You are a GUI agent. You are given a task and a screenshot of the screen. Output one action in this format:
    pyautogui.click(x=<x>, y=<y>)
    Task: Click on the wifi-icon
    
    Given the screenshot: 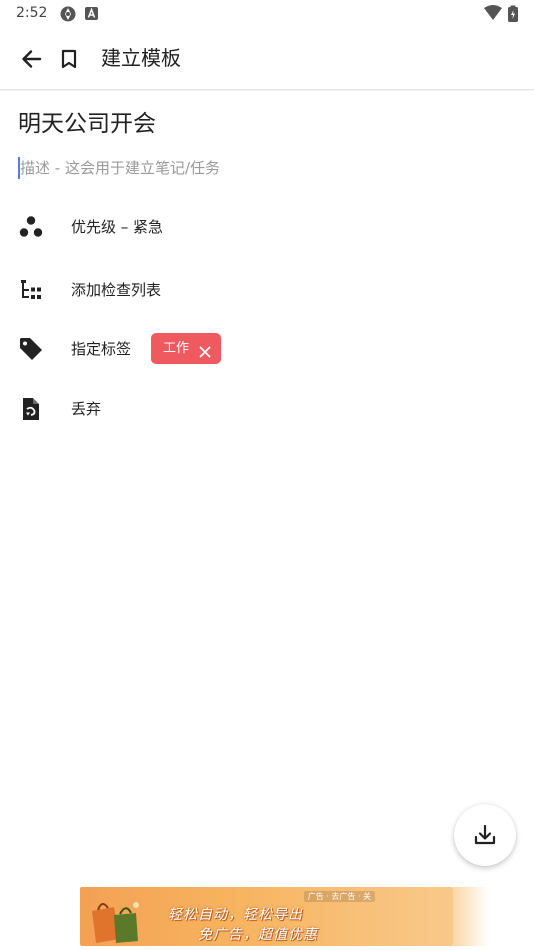 What is the action you would take?
    pyautogui.click(x=492, y=13)
    